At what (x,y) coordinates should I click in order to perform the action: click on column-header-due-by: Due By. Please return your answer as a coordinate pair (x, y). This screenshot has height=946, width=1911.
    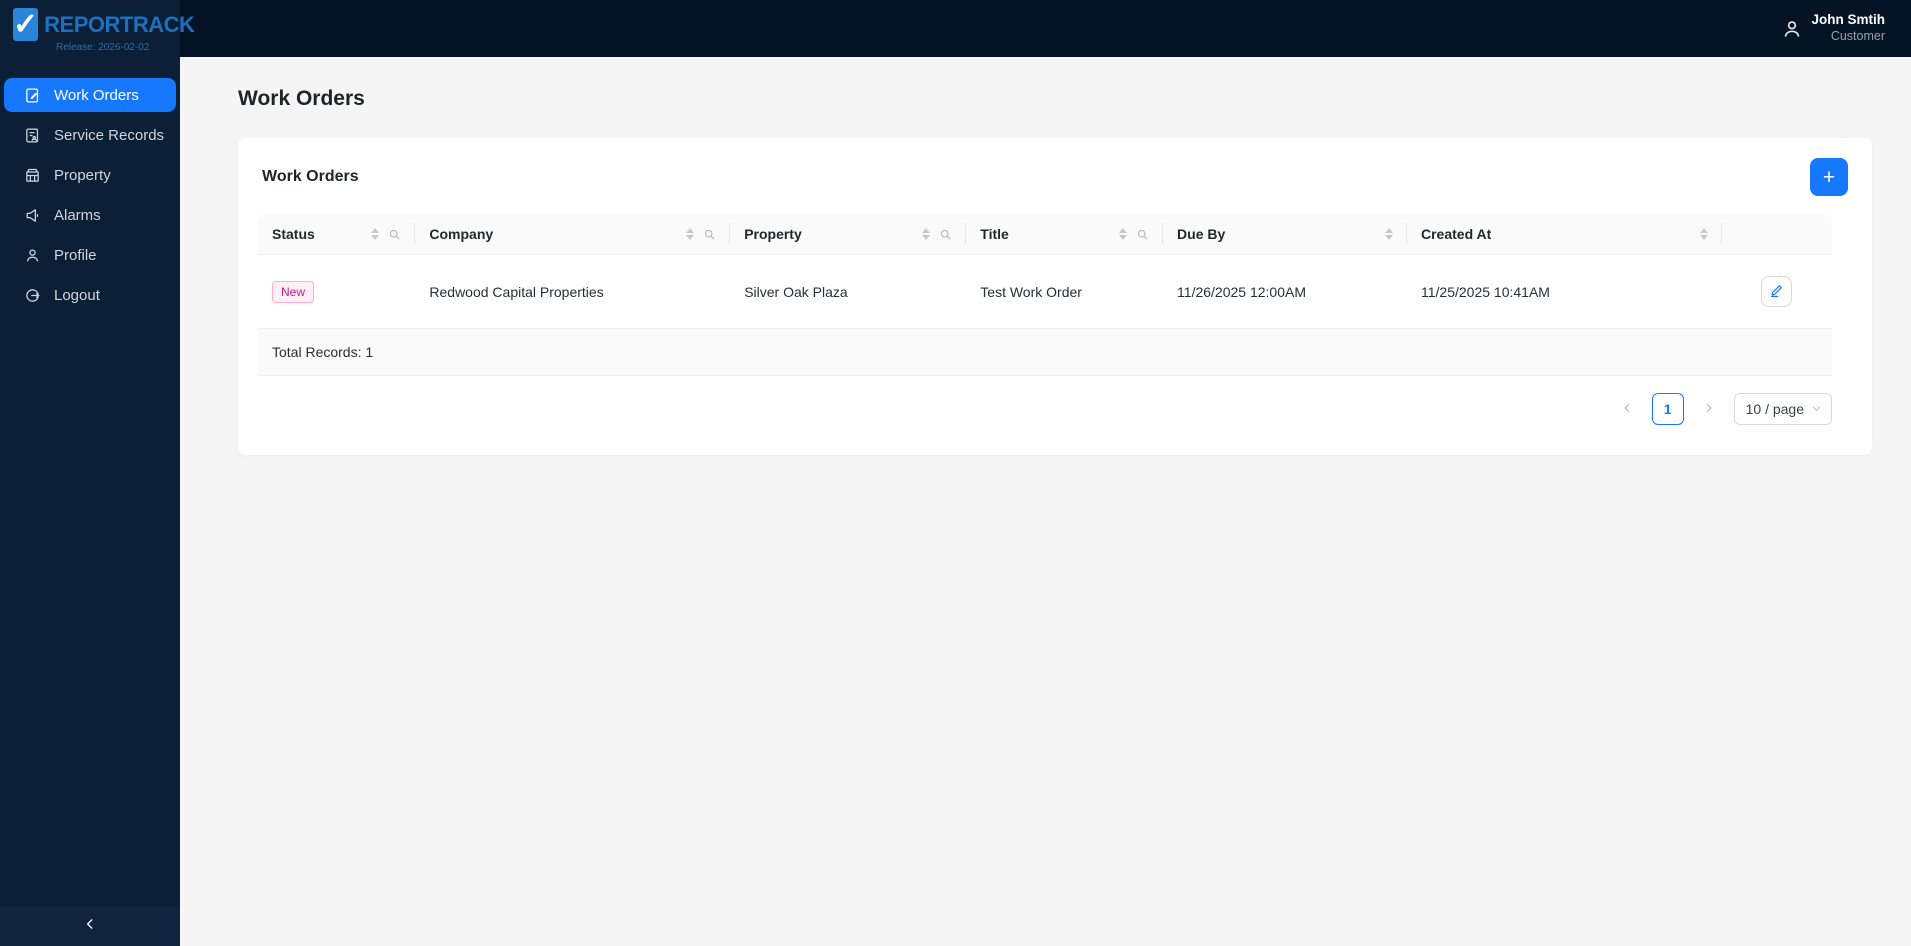
    Looking at the image, I should click on (1285, 234).